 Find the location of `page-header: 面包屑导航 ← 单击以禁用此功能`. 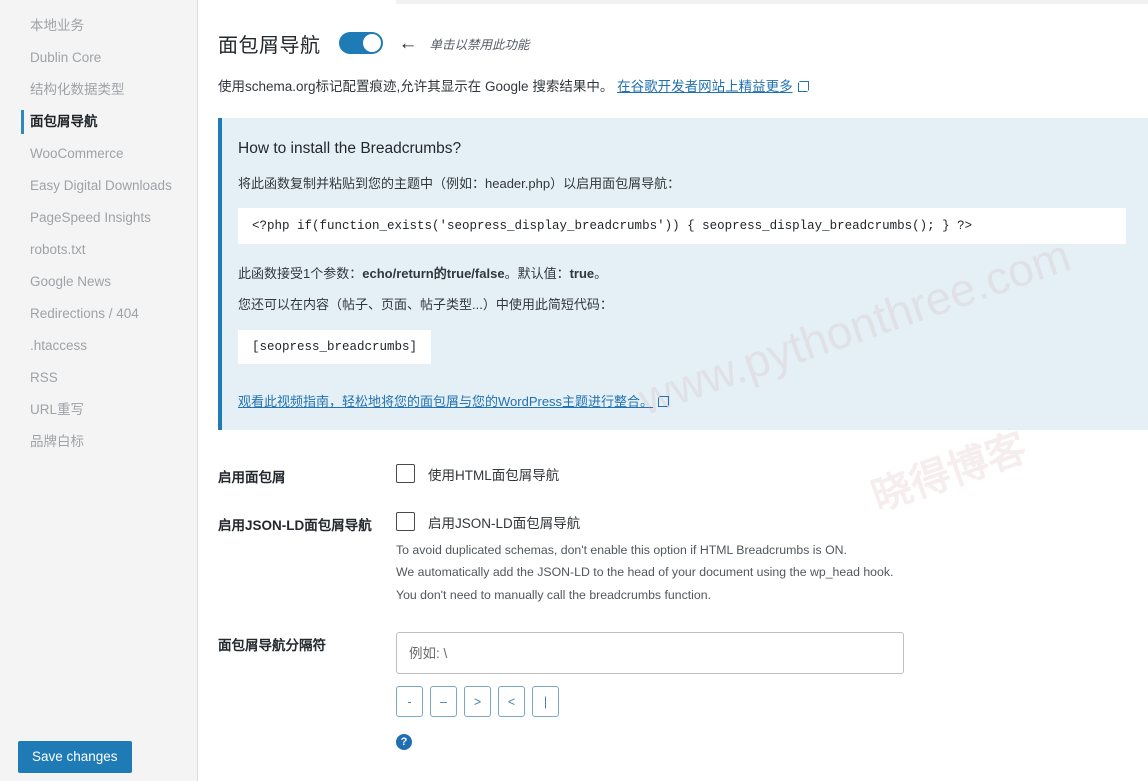

page-header: 面包屑导航 ← 单击以禁用此功能 is located at coordinates (668, 43).